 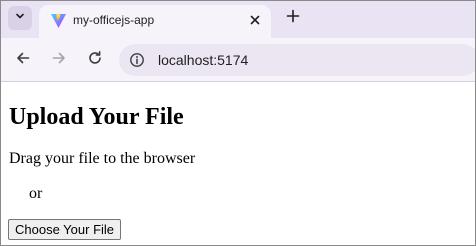 I want to click on chevron-down-icon, so click(x=20, y=18).